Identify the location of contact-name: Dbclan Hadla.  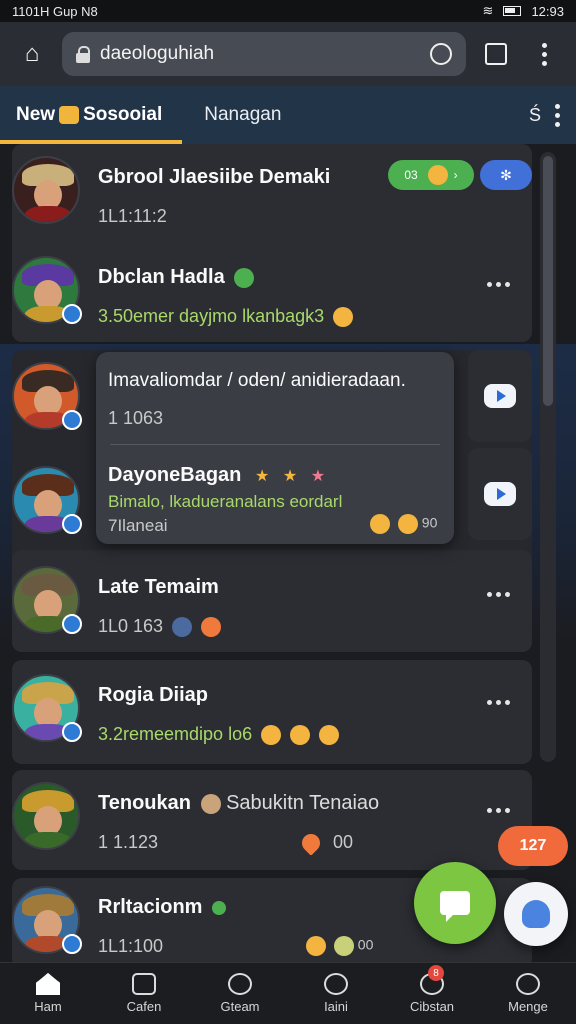
(176, 277).